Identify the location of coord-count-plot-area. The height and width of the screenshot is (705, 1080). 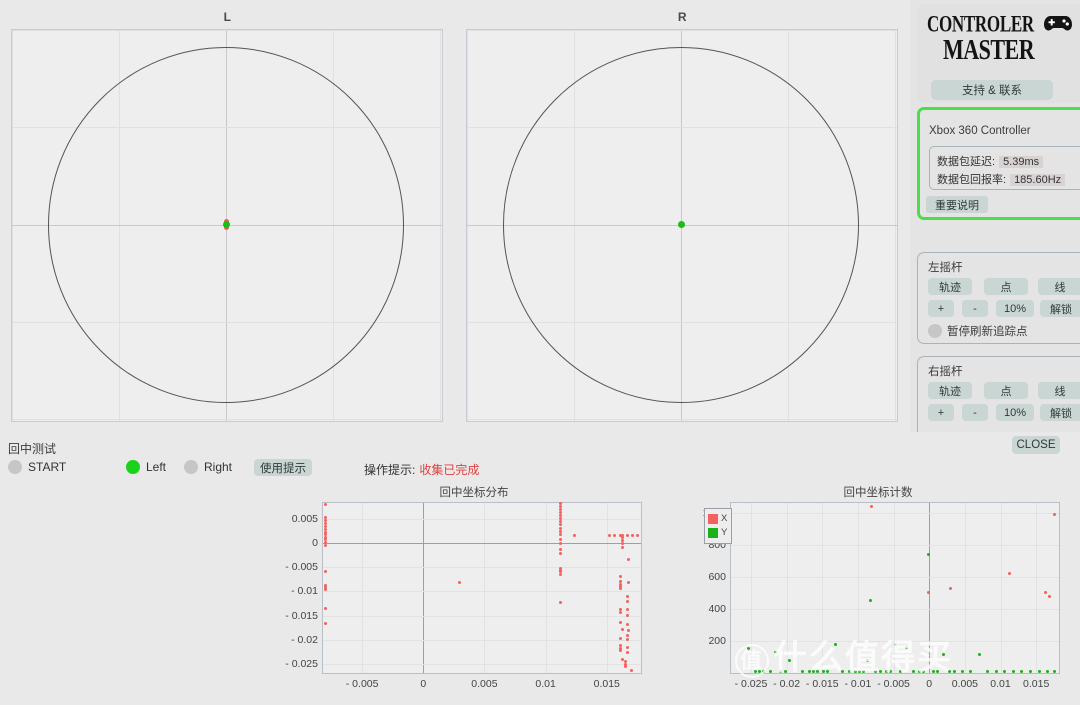
(895, 588).